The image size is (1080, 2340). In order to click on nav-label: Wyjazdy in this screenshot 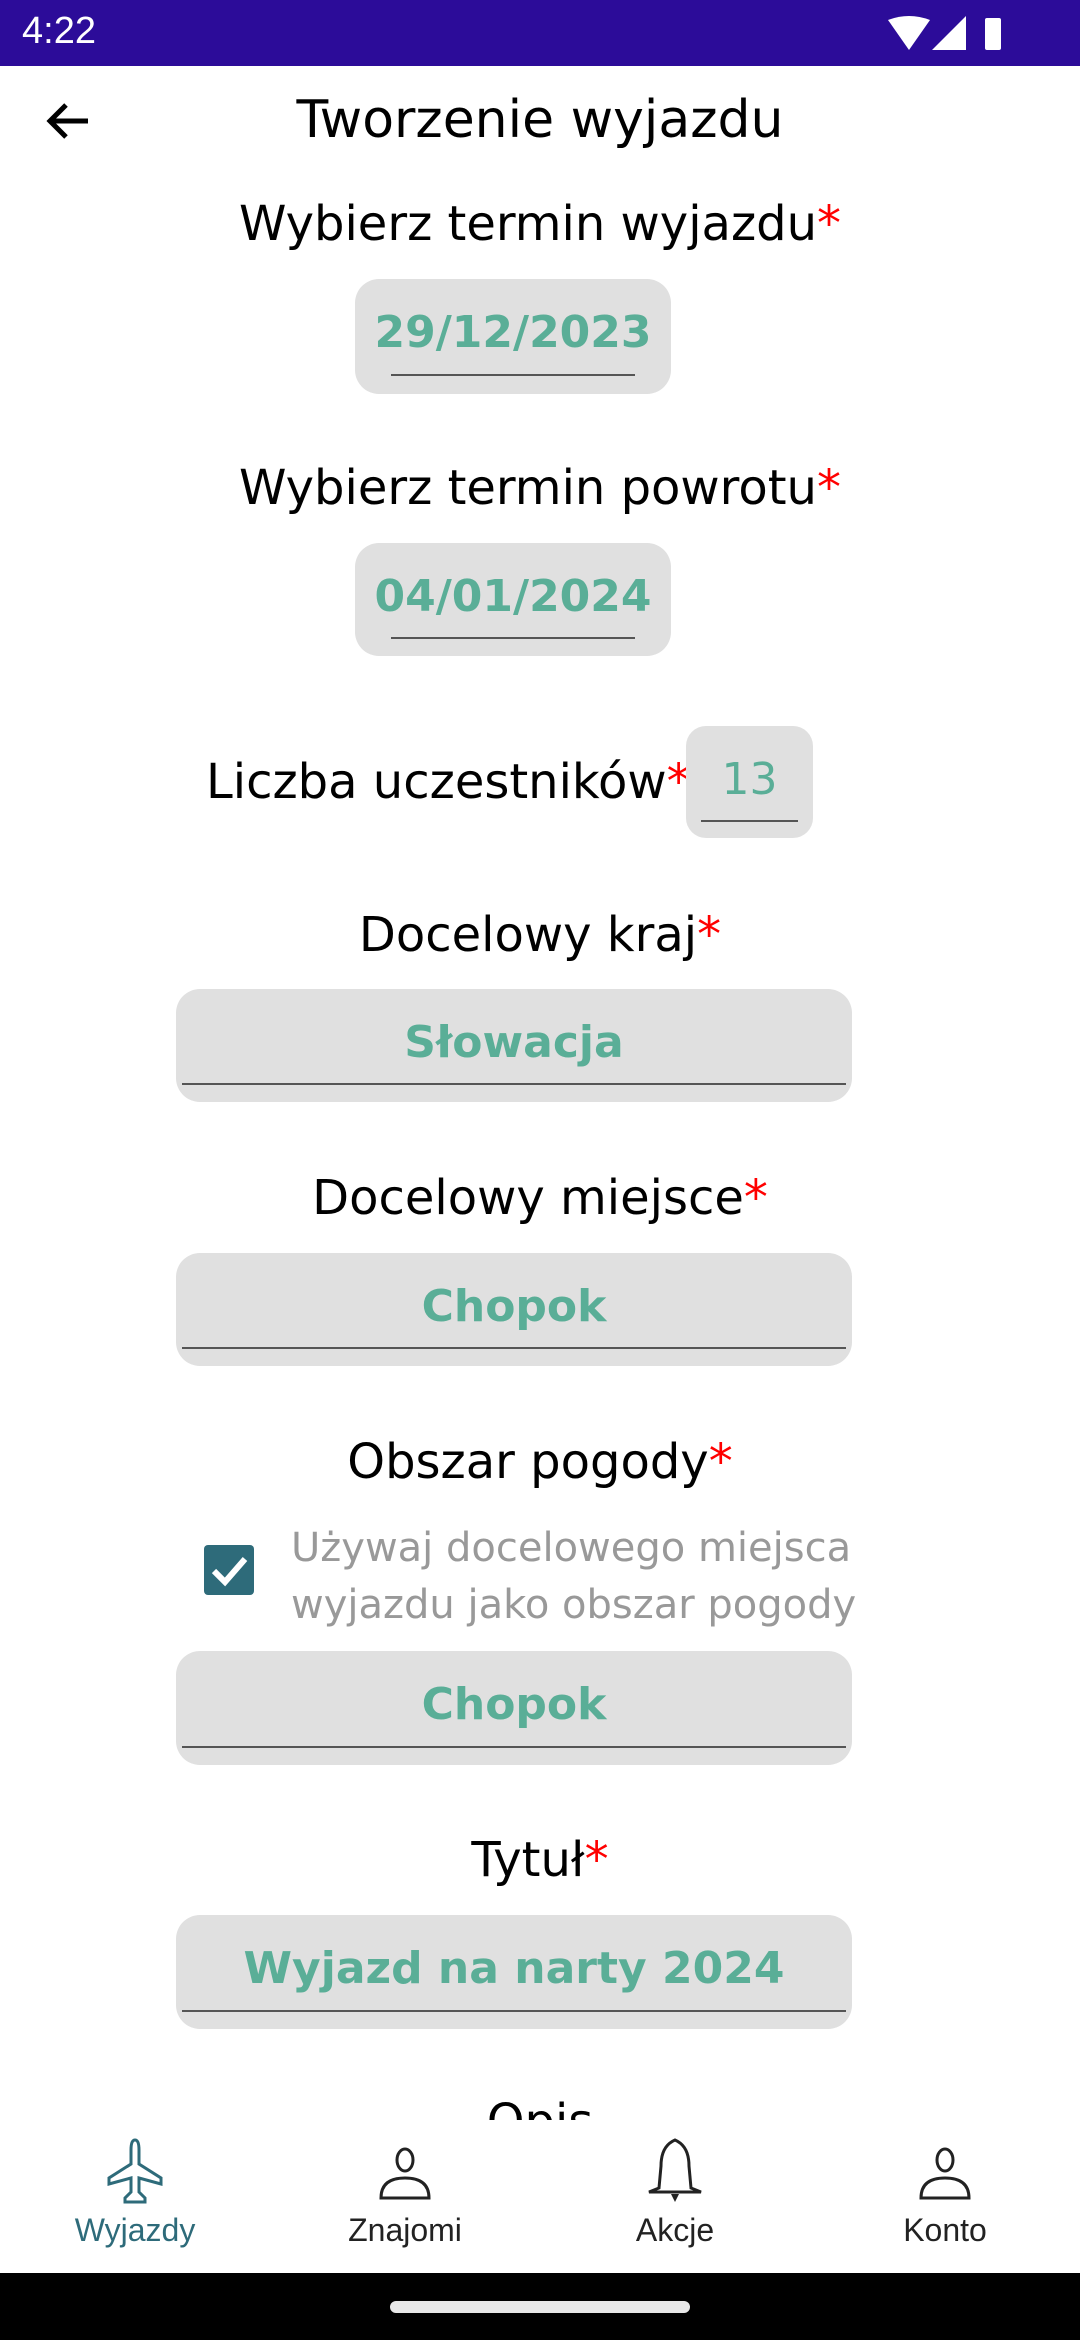, I will do `click(135, 2230)`.